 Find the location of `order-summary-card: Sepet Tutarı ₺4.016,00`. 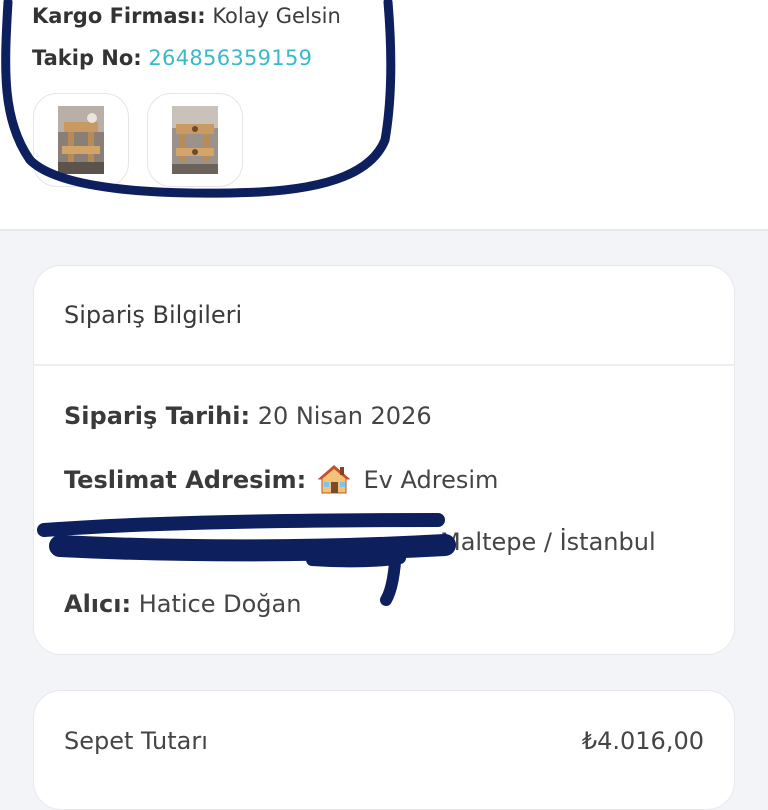

order-summary-card: Sepet Tutarı ₺4.016,00 is located at coordinates (384, 750).